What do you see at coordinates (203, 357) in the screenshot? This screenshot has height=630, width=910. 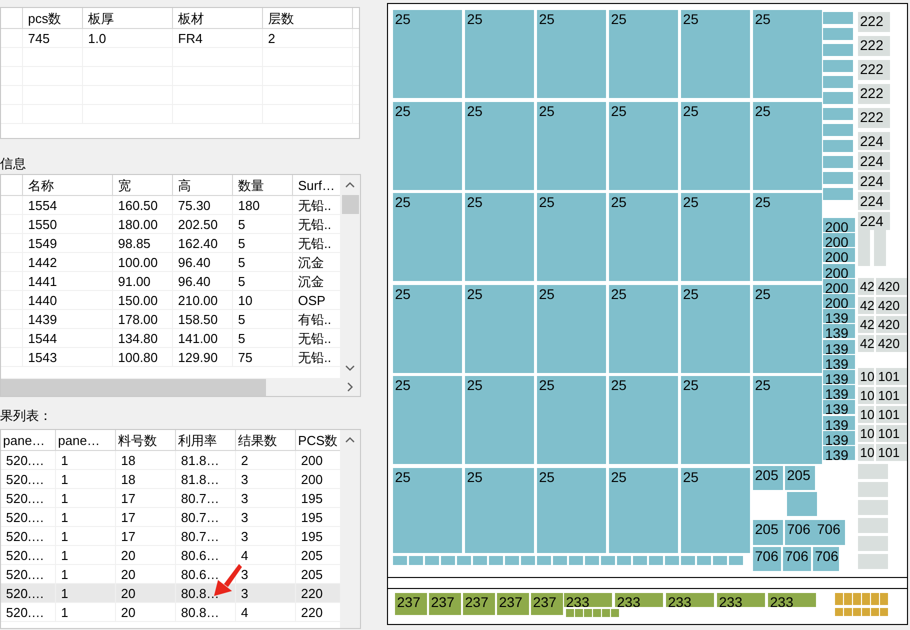 I see `table-cell: 129.90` at bounding box center [203, 357].